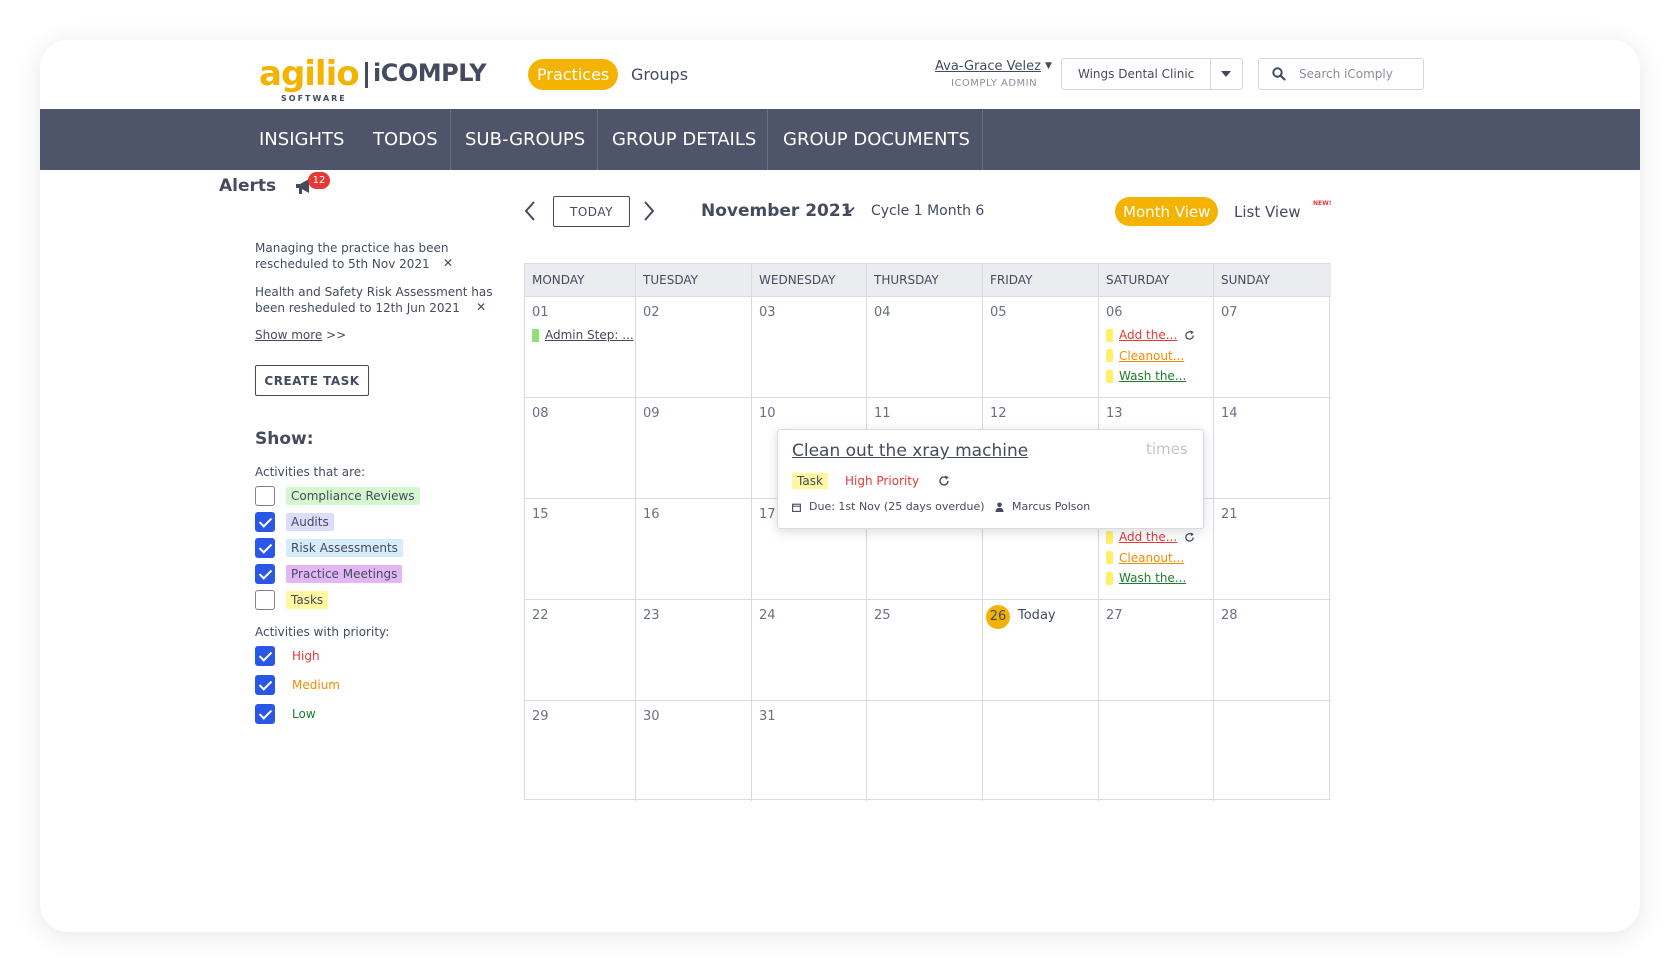 The width and height of the screenshot is (1680, 972). Describe the element at coordinates (694, 280) in the screenshot. I see `weekday-header: TUESDAY` at that location.